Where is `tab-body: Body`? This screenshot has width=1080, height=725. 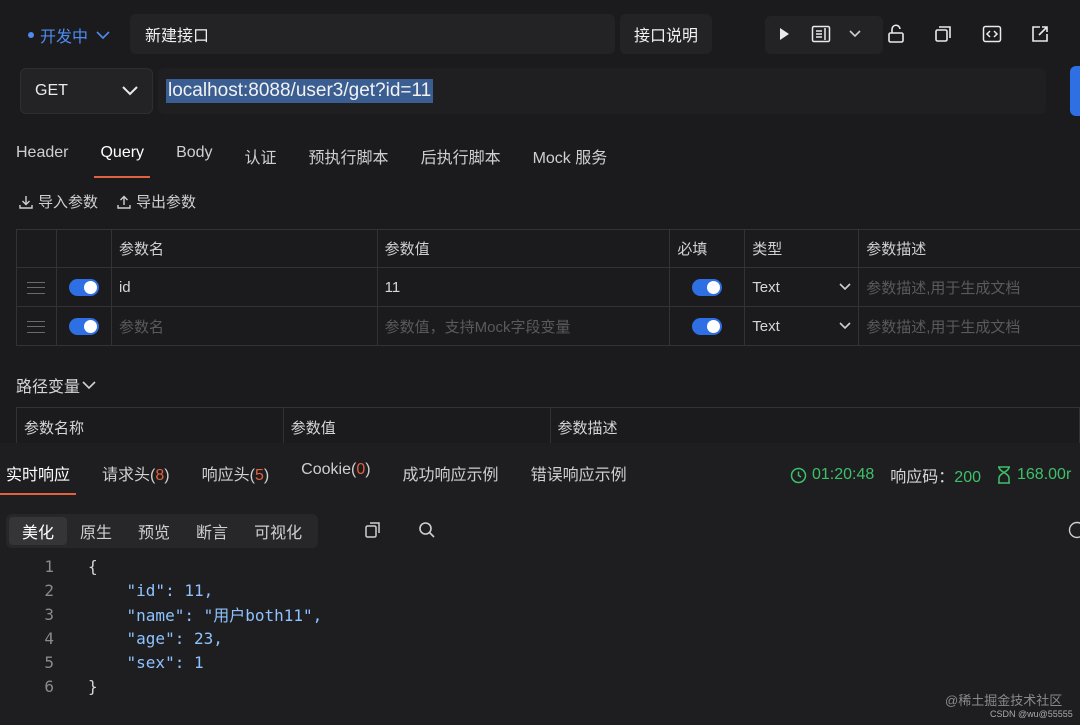
tab-body: Body is located at coordinates (194, 156).